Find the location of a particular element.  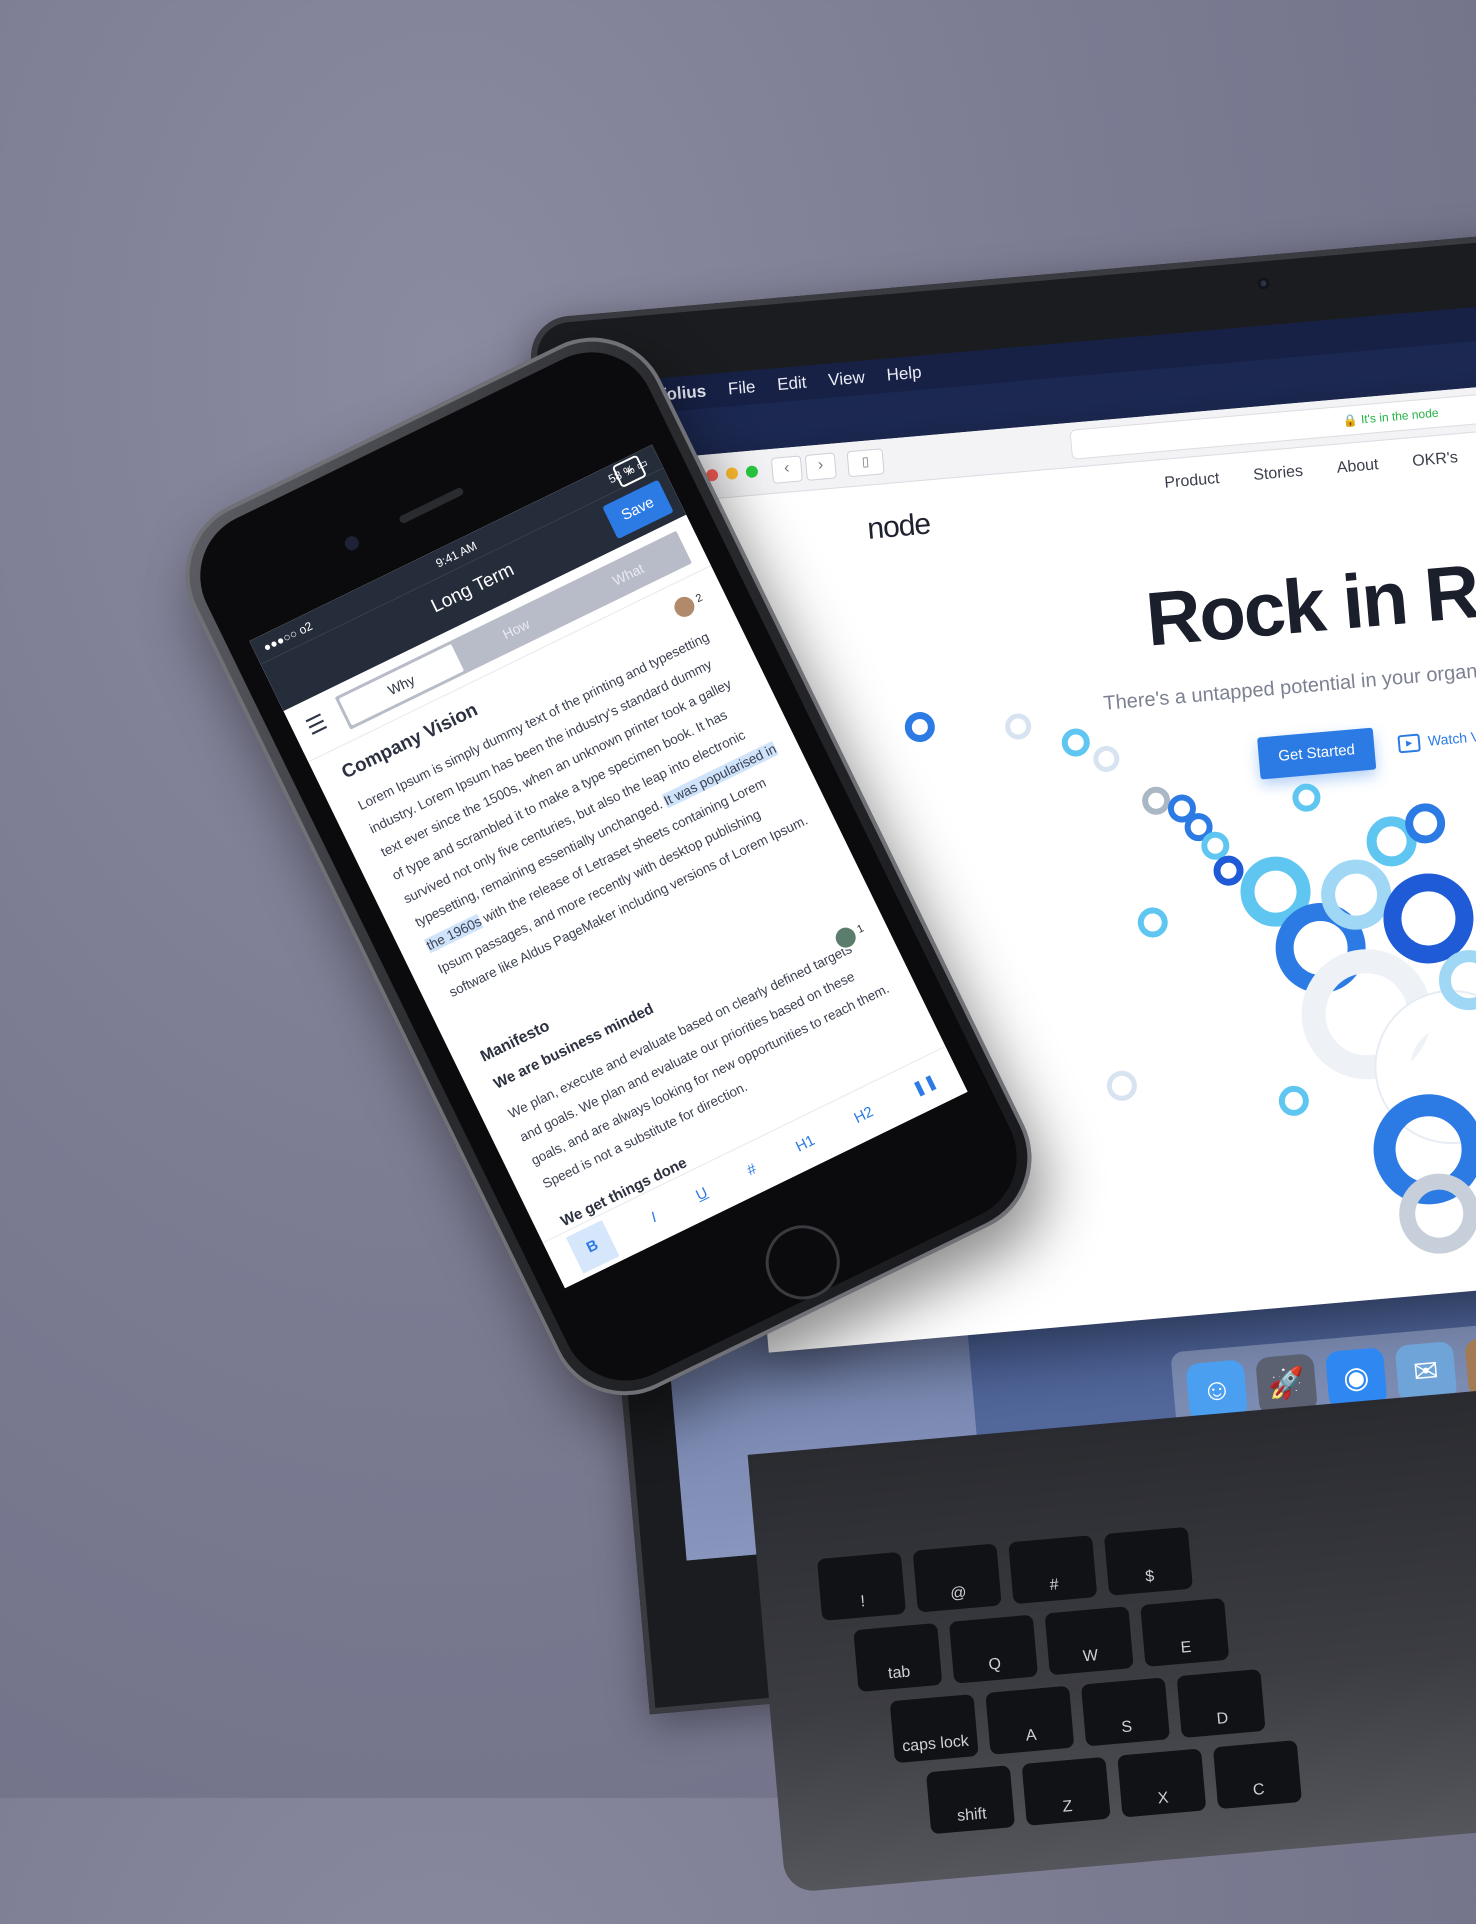

camera-icon is located at coordinates (1263, 283).